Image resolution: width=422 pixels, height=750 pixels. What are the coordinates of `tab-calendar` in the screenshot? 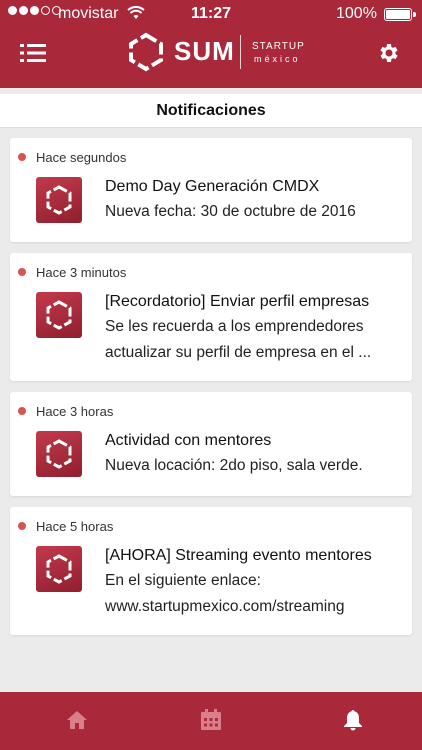 It's located at (211, 721).